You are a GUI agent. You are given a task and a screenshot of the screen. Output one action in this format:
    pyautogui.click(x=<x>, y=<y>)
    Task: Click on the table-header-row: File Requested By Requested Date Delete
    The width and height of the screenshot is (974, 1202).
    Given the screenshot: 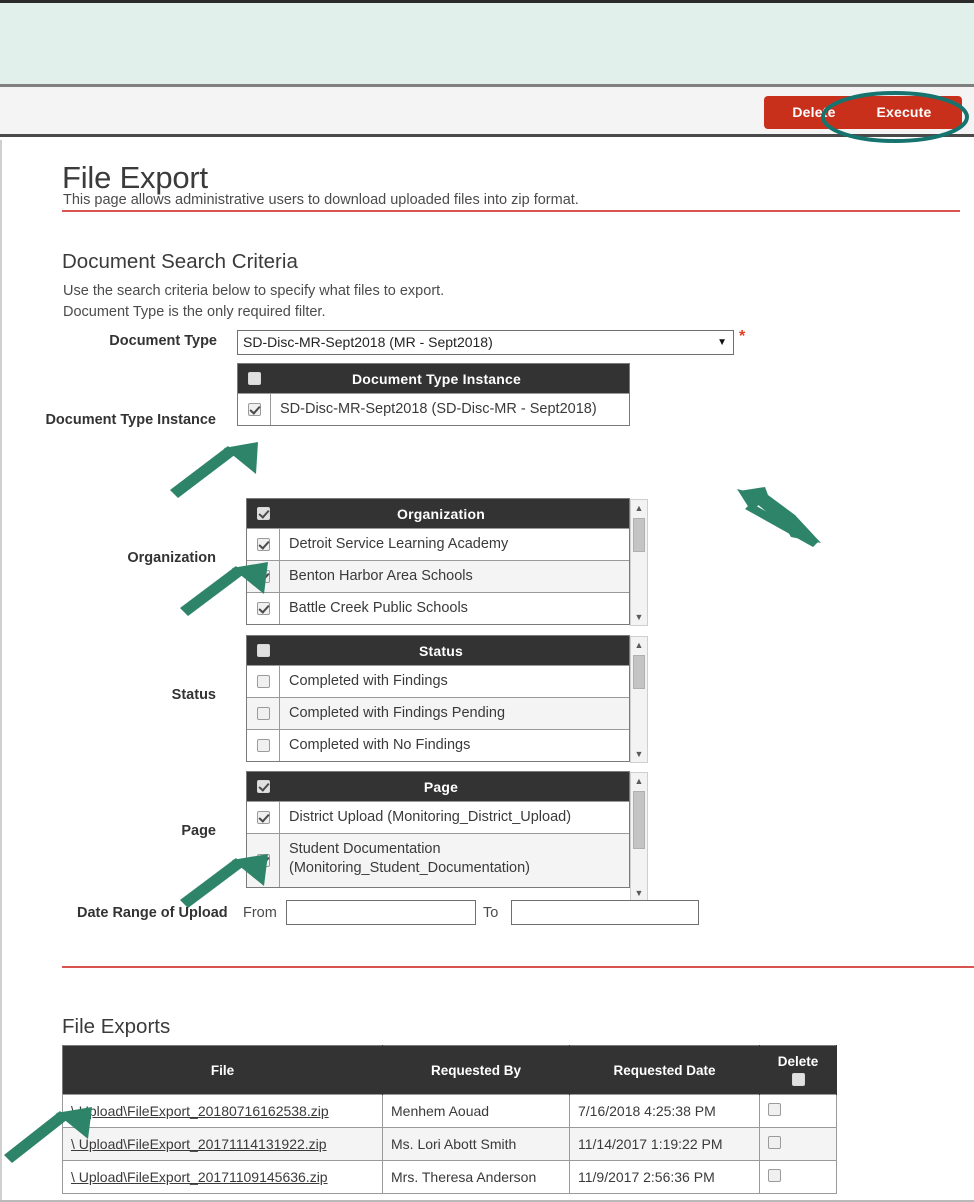 What is the action you would take?
    pyautogui.click(x=449, y=1070)
    